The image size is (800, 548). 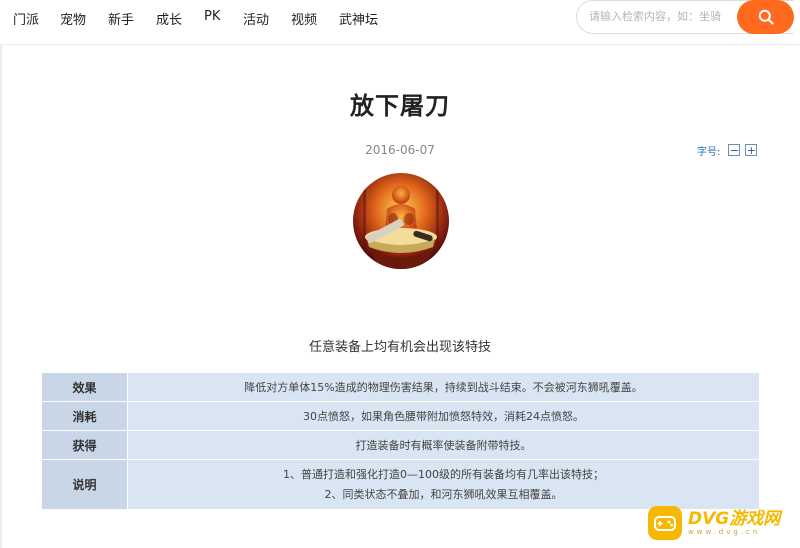 What do you see at coordinates (84, 484) in the screenshot?
I see `table-key-notes: 说明` at bounding box center [84, 484].